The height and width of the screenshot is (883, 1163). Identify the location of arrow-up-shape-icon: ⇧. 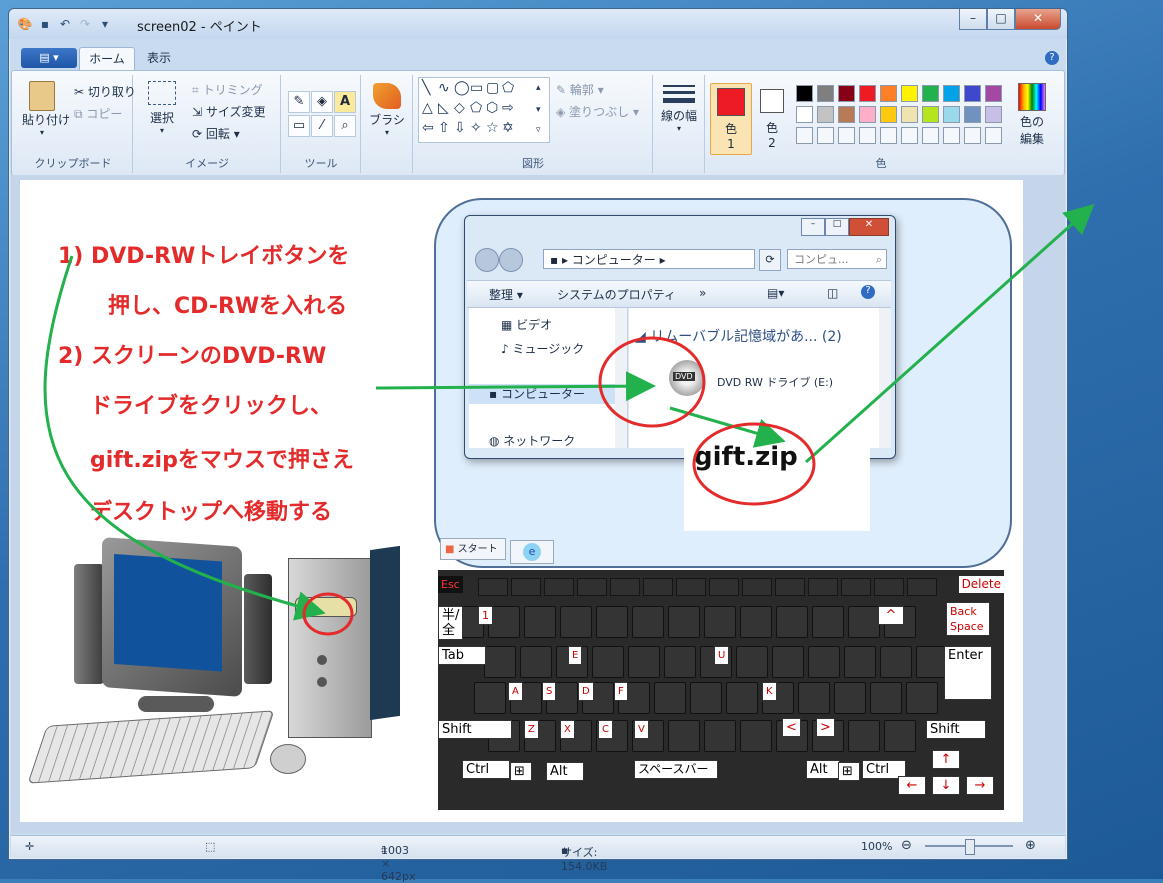
(444, 128).